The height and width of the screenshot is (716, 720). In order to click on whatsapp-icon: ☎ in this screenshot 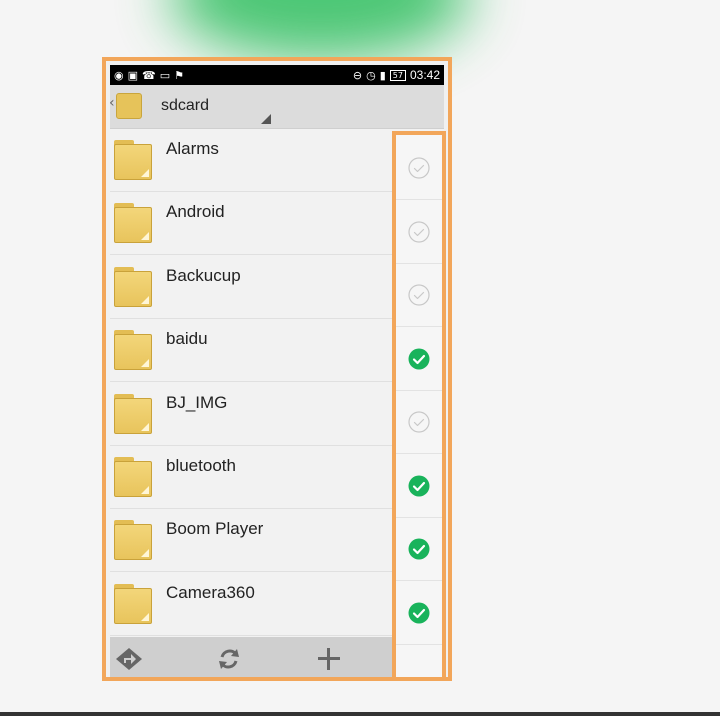, I will do `click(149, 75)`.